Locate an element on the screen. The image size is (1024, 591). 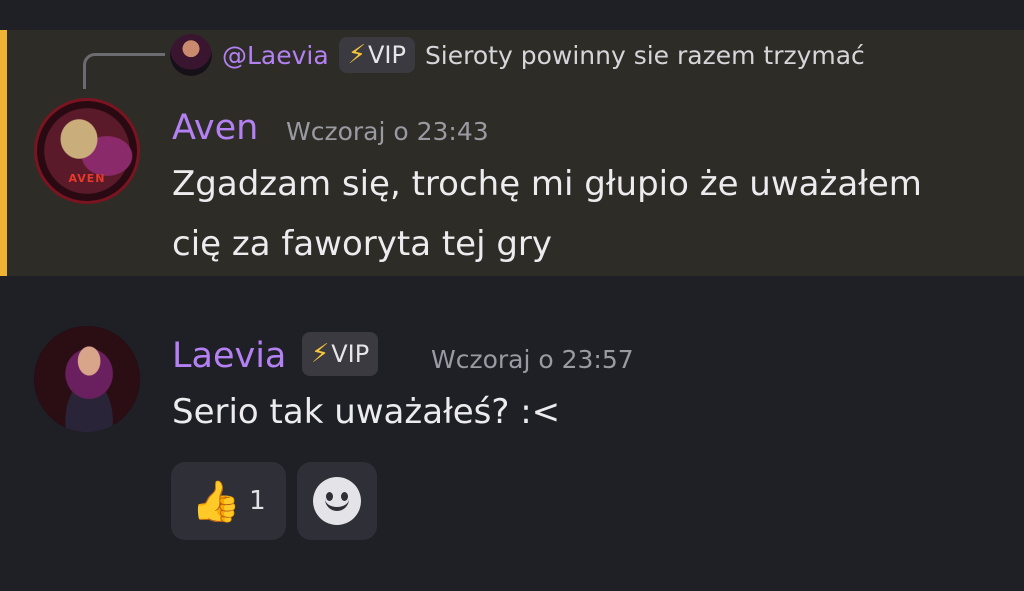
reply-text: Sieroty powinny sie razem trzymać is located at coordinates (644, 55).